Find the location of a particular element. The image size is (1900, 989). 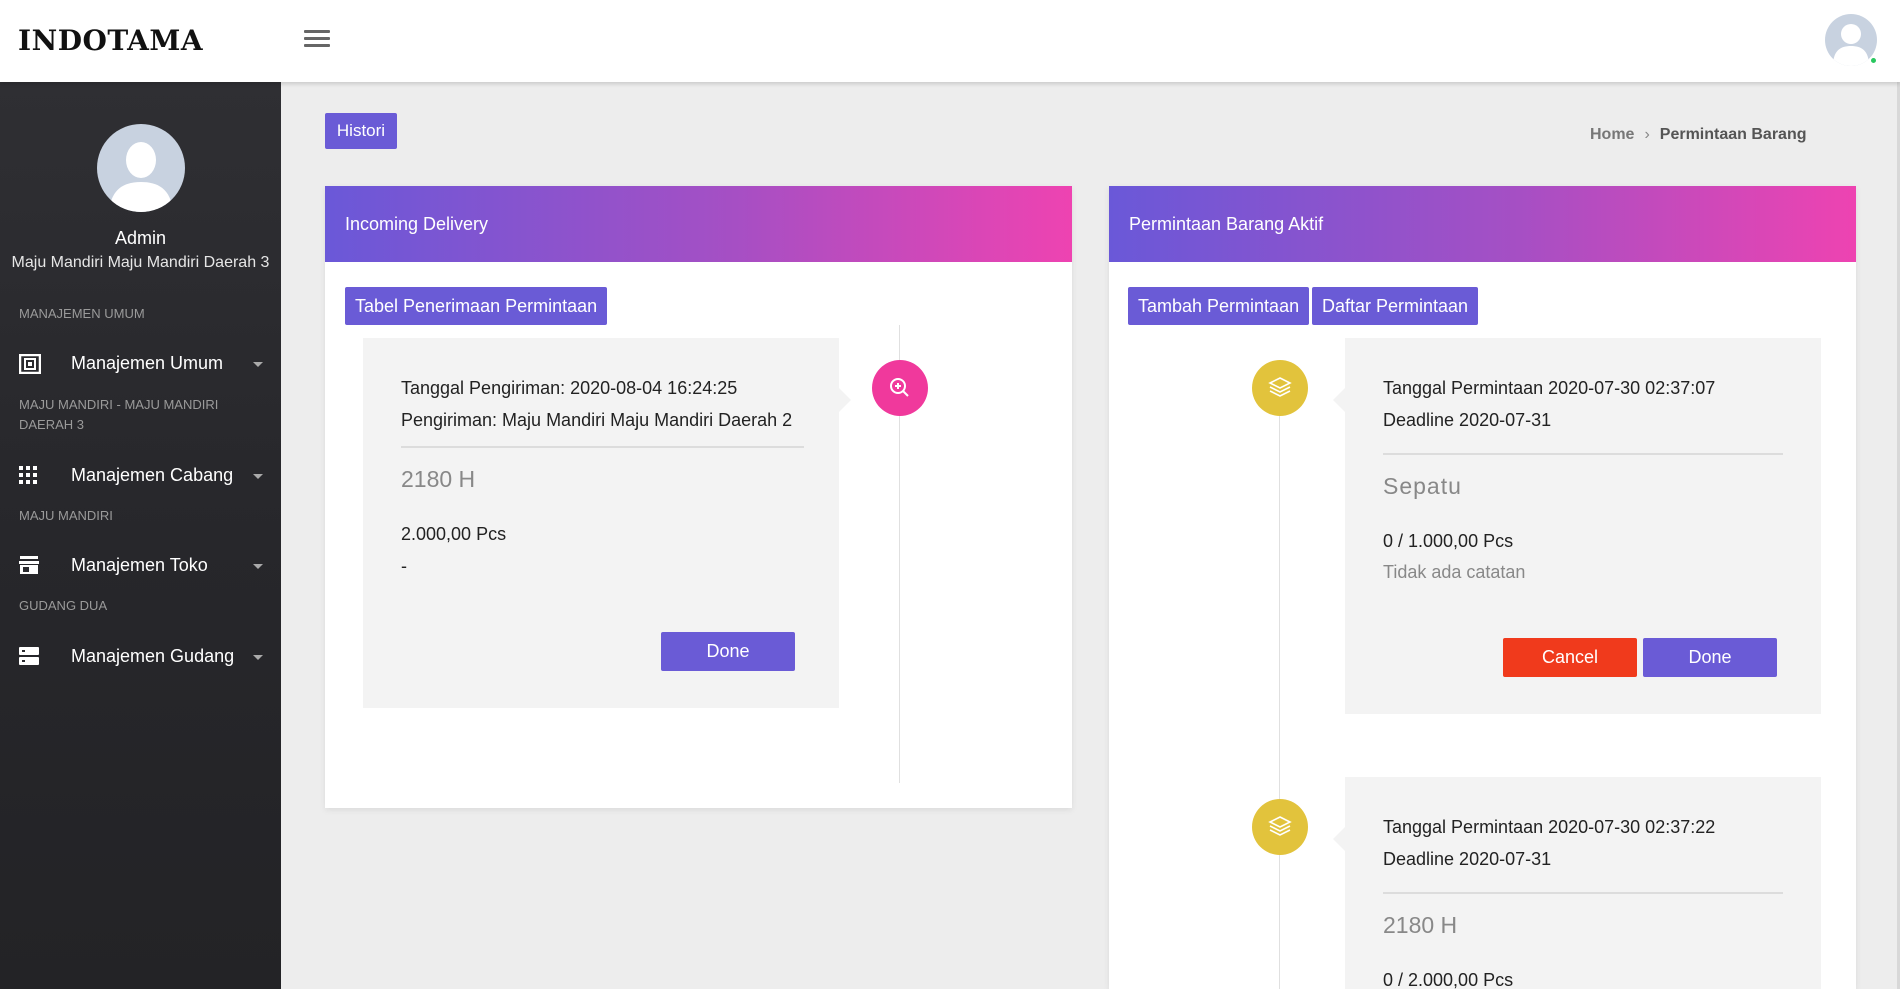

zoom-in-icon is located at coordinates (900, 388).